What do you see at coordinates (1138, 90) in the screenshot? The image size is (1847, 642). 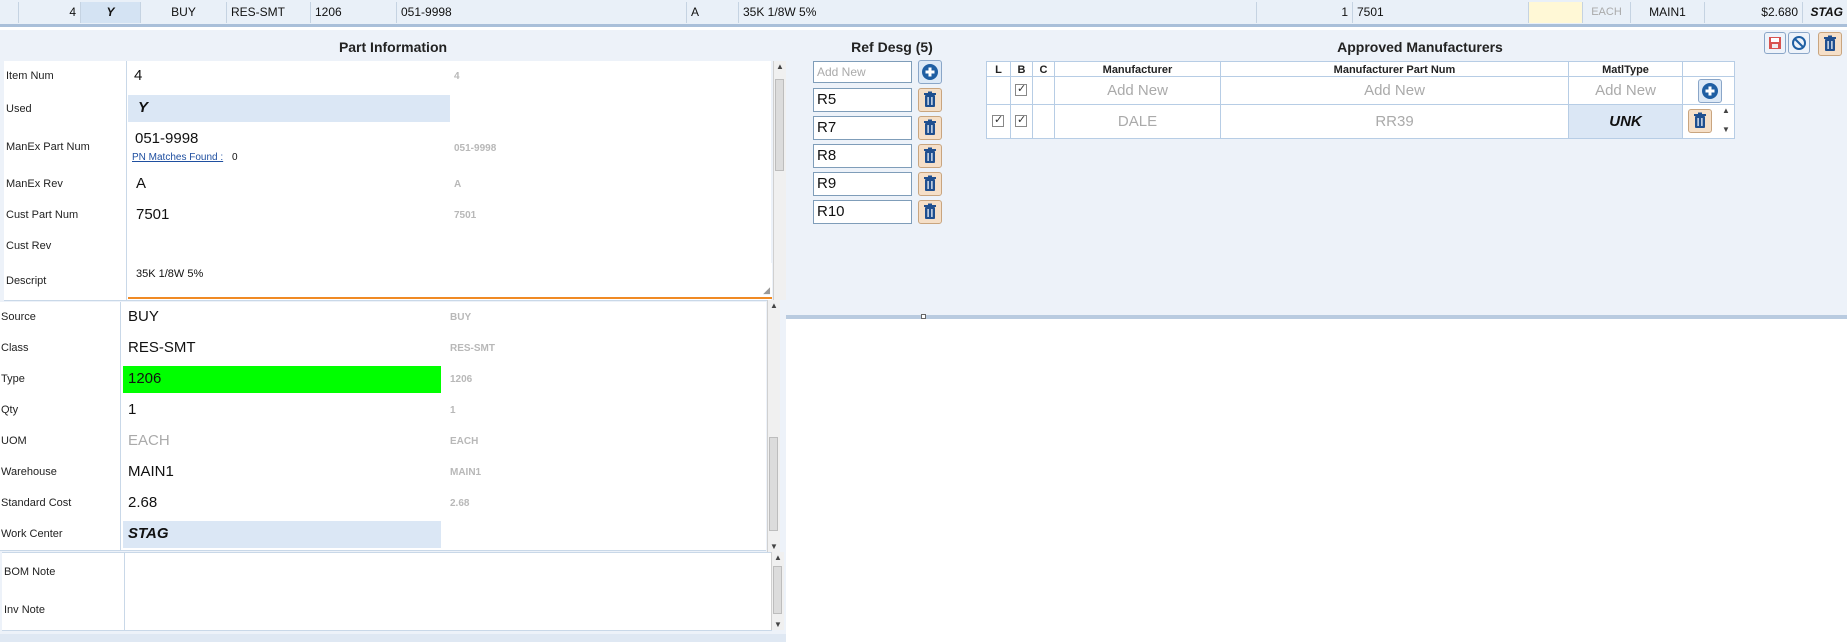 I see `add-manufacturer-input: Add New` at bounding box center [1138, 90].